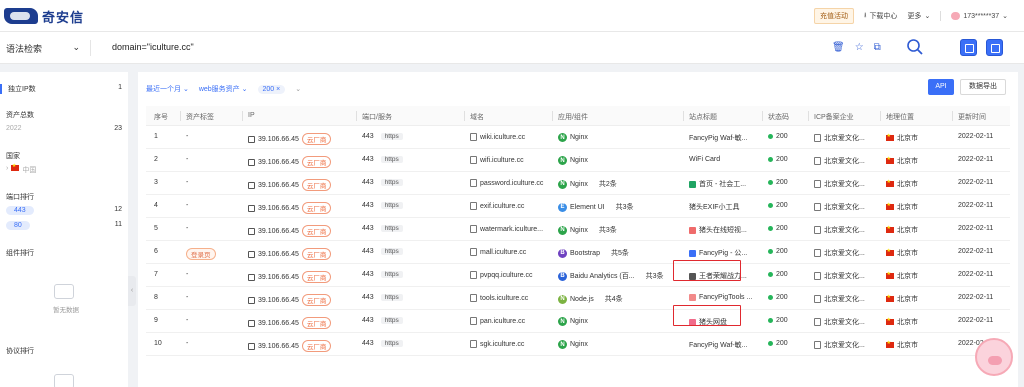 This screenshot has width=1024, height=387. Describe the element at coordinates (704, 159) in the screenshot. I see `site-title-cell: WiFi Card` at that location.